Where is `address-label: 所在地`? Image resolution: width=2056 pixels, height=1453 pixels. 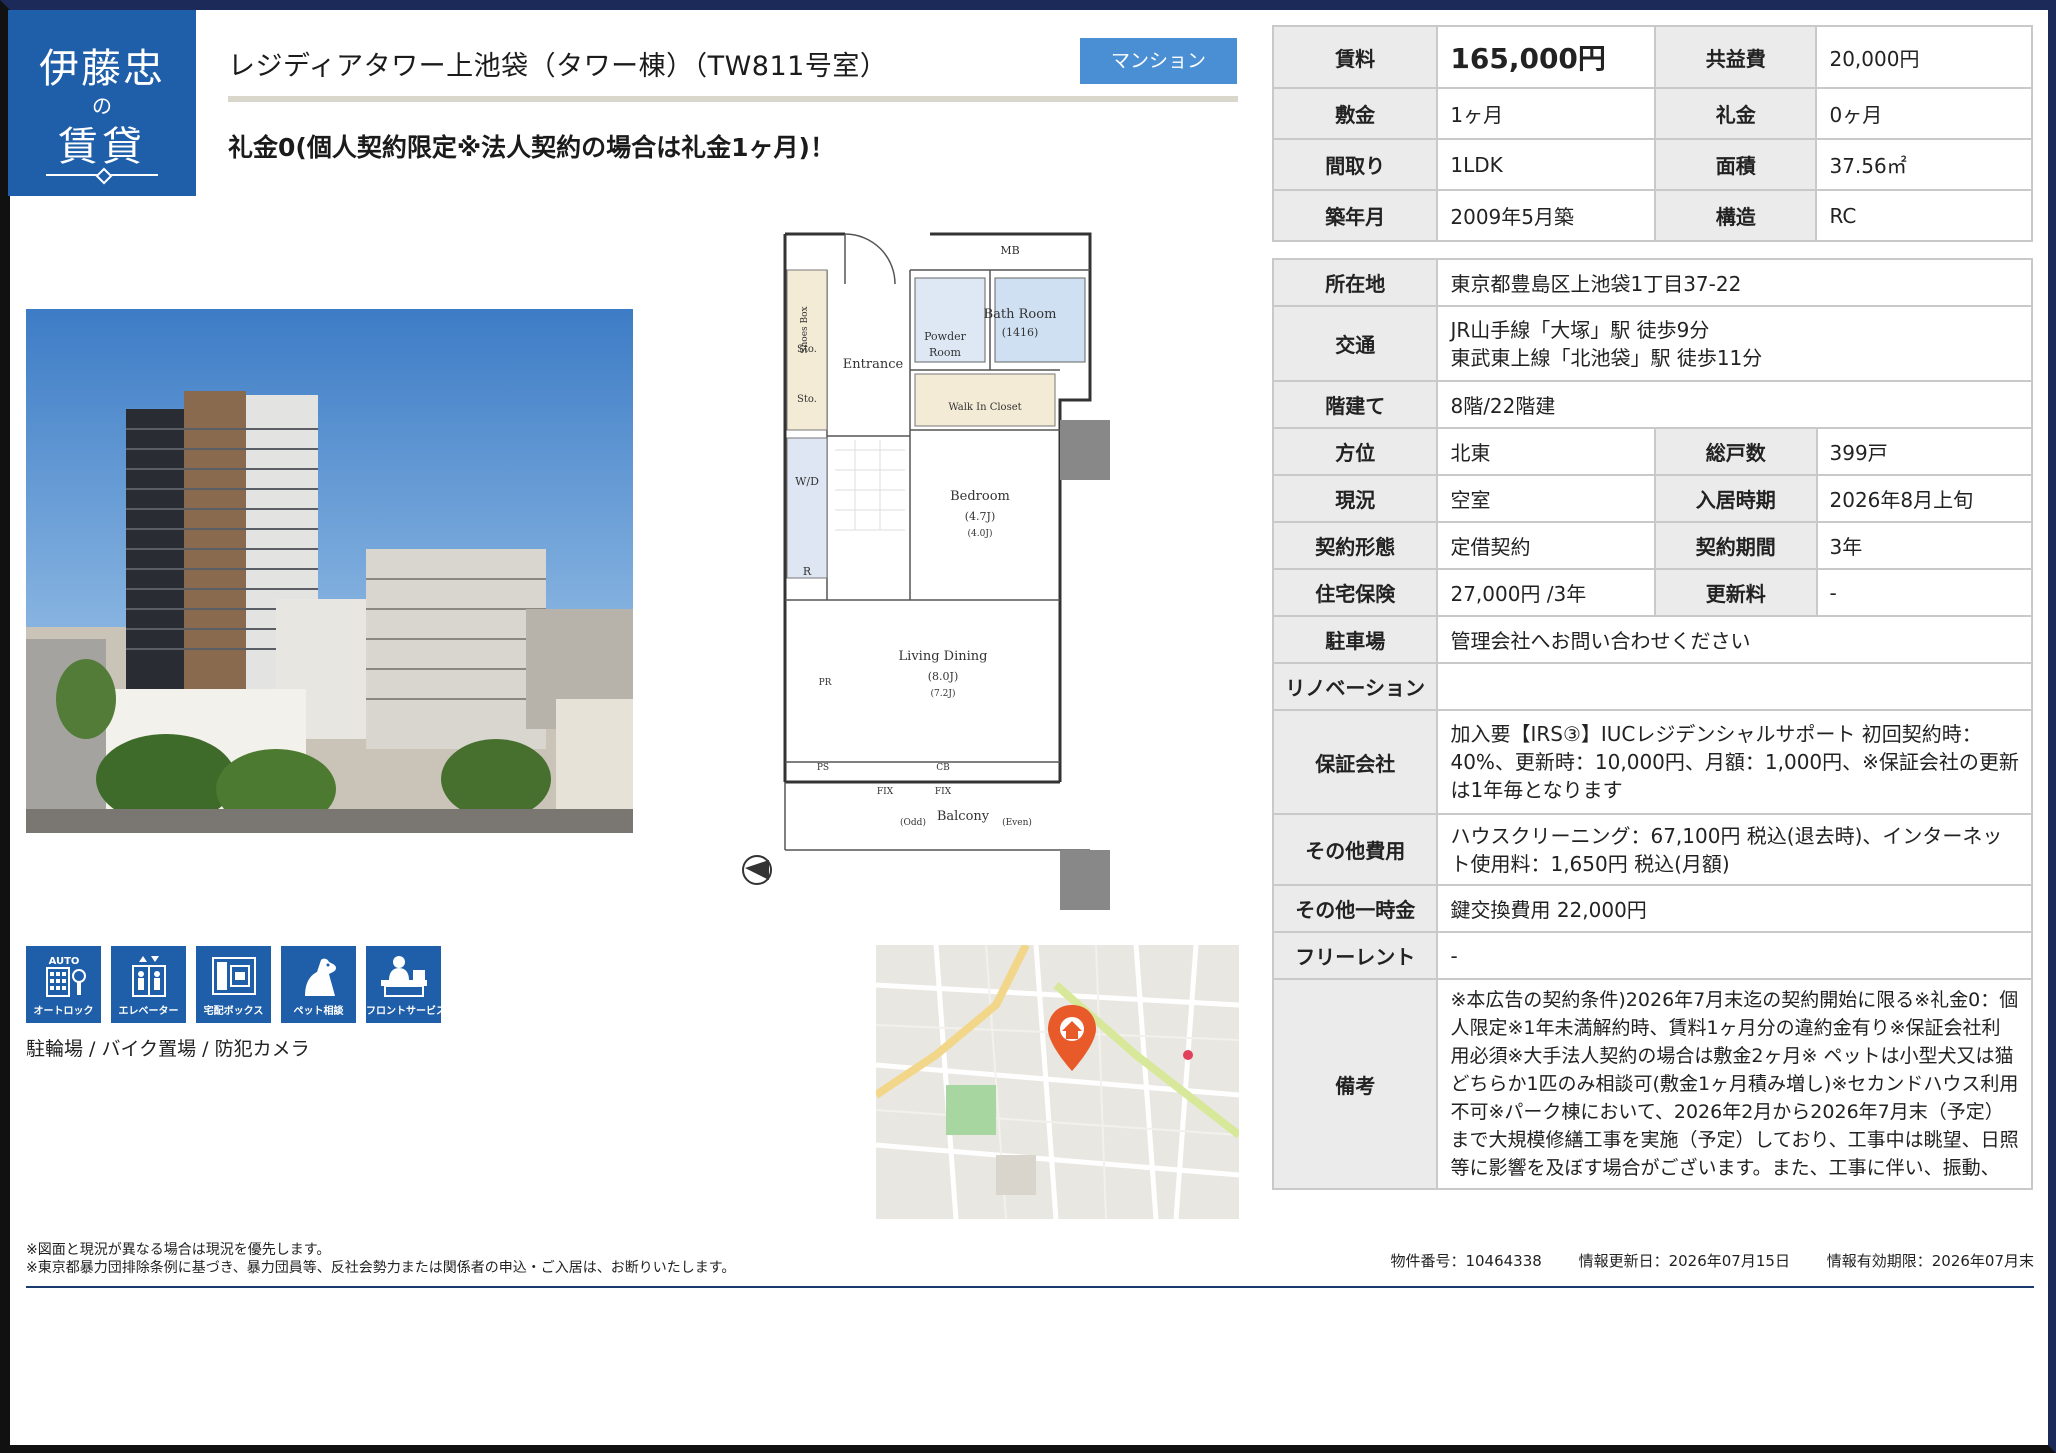 address-label: 所在地 is located at coordinates (1355, 282).